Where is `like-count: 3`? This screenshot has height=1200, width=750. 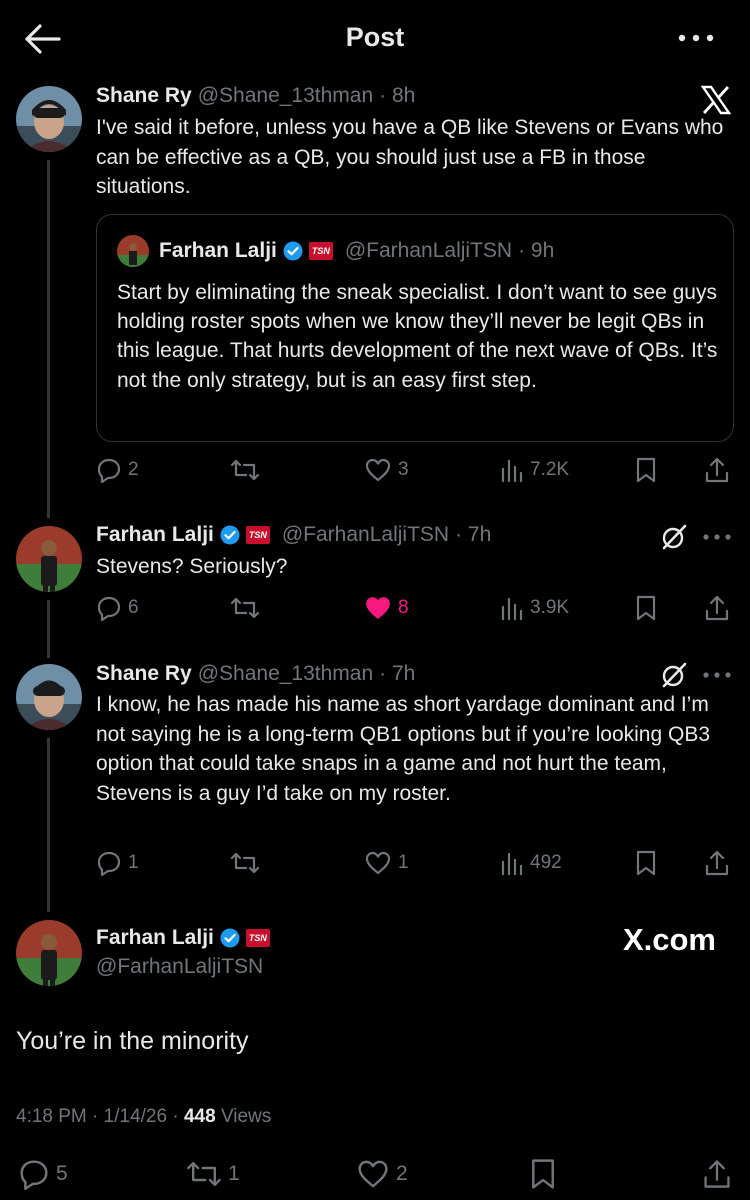
like-count: 3 is located at coordinates (403, 469).